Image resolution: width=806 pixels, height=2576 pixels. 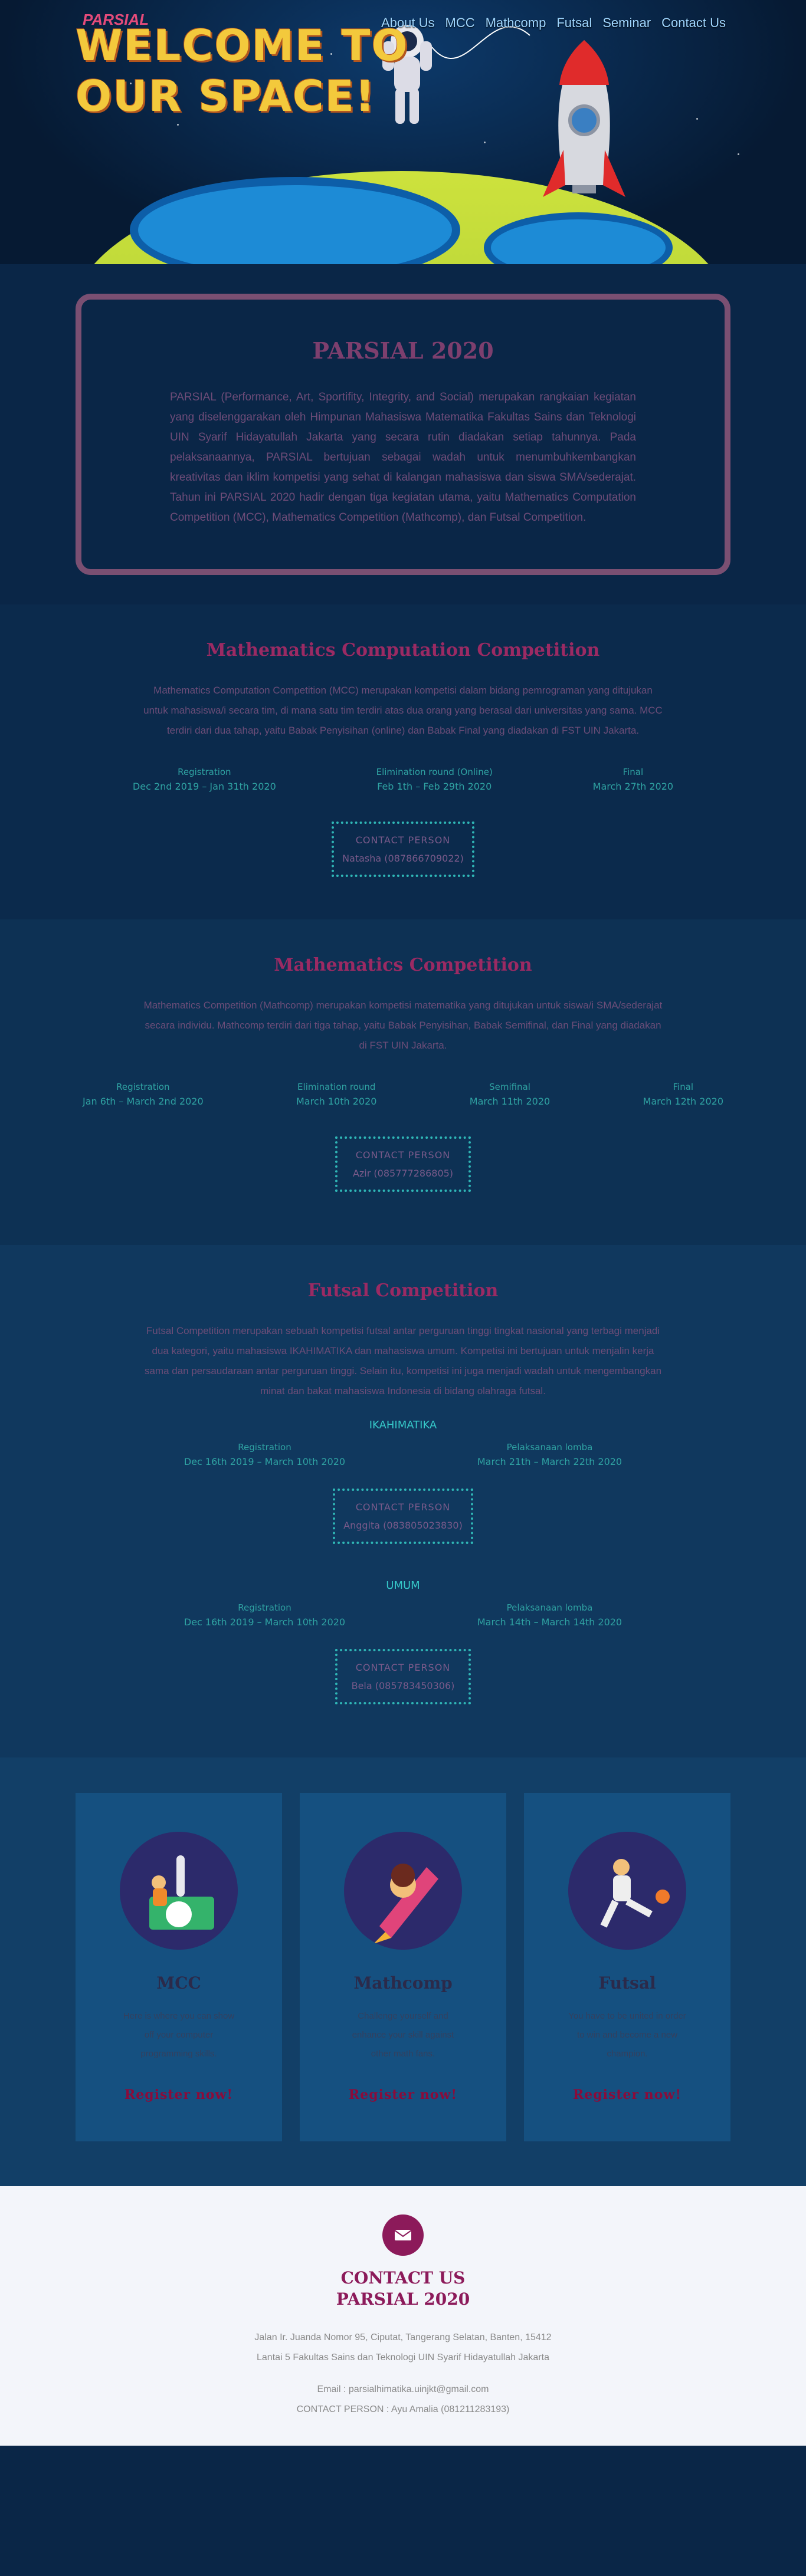 I want to click on mail-icon, so click(x=403, y=2235).